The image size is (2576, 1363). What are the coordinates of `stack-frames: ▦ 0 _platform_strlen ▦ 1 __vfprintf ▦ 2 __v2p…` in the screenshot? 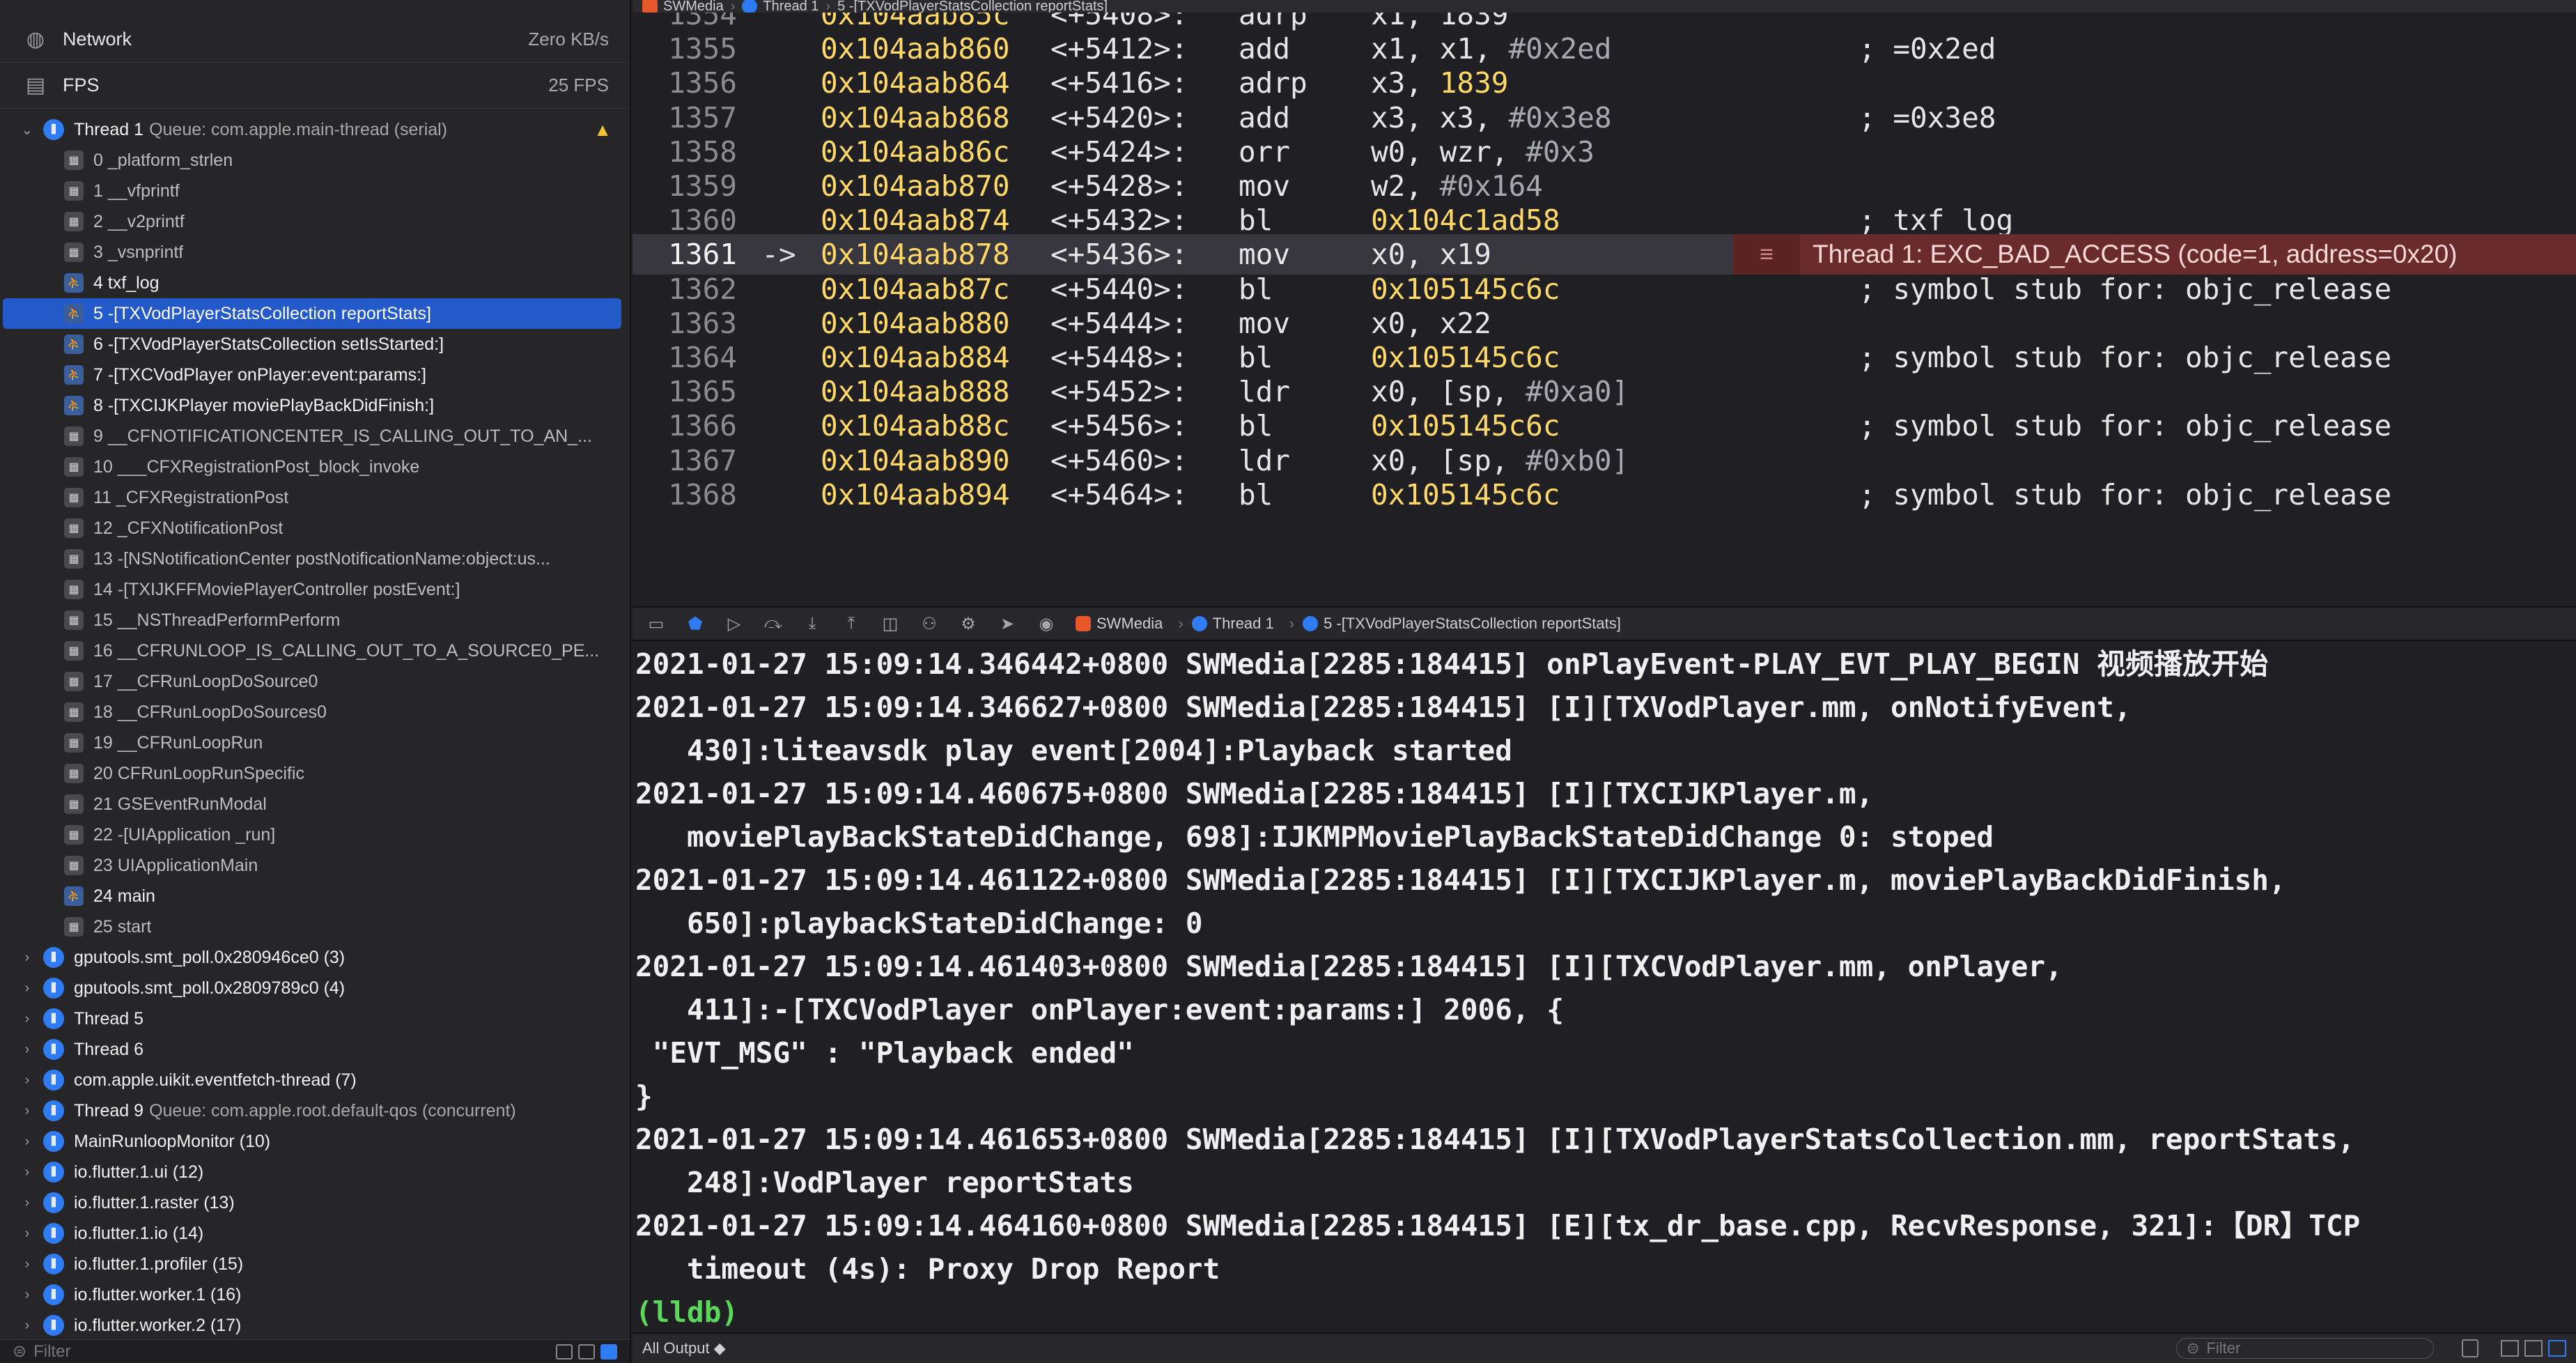 It's located at (315, 544).